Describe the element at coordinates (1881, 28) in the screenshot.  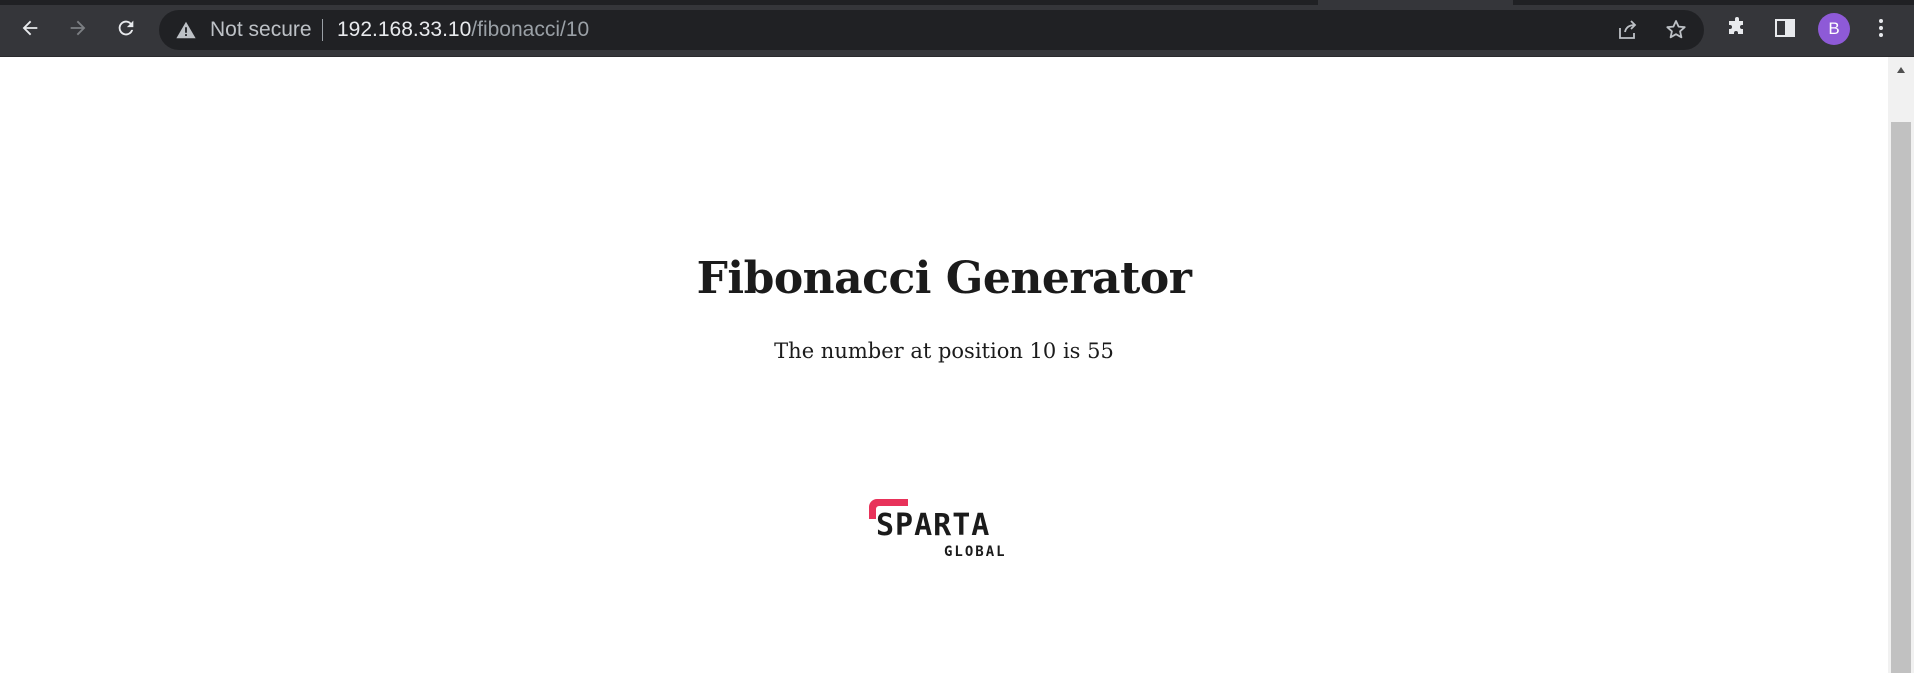
I see `kebab-menu-icon` at that location.